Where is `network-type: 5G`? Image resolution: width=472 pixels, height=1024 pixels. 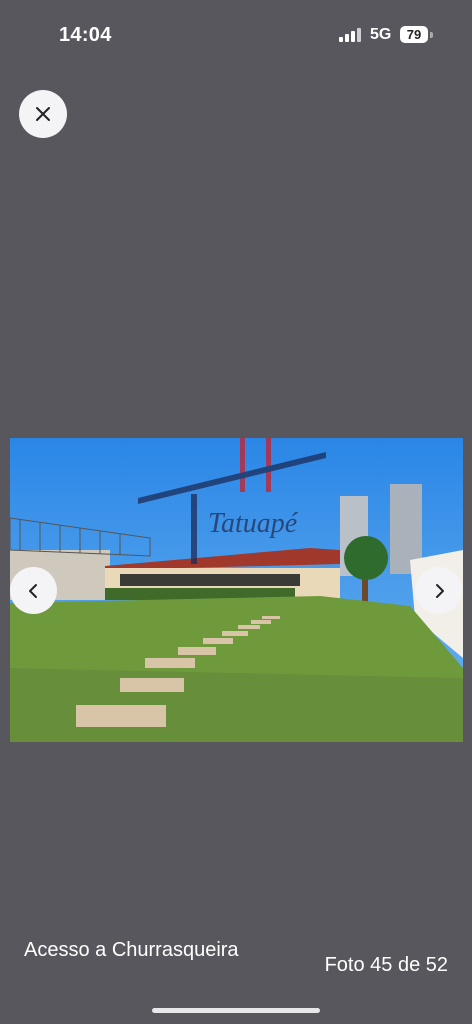
network-type: 5G is located at coordinates (381, 34).